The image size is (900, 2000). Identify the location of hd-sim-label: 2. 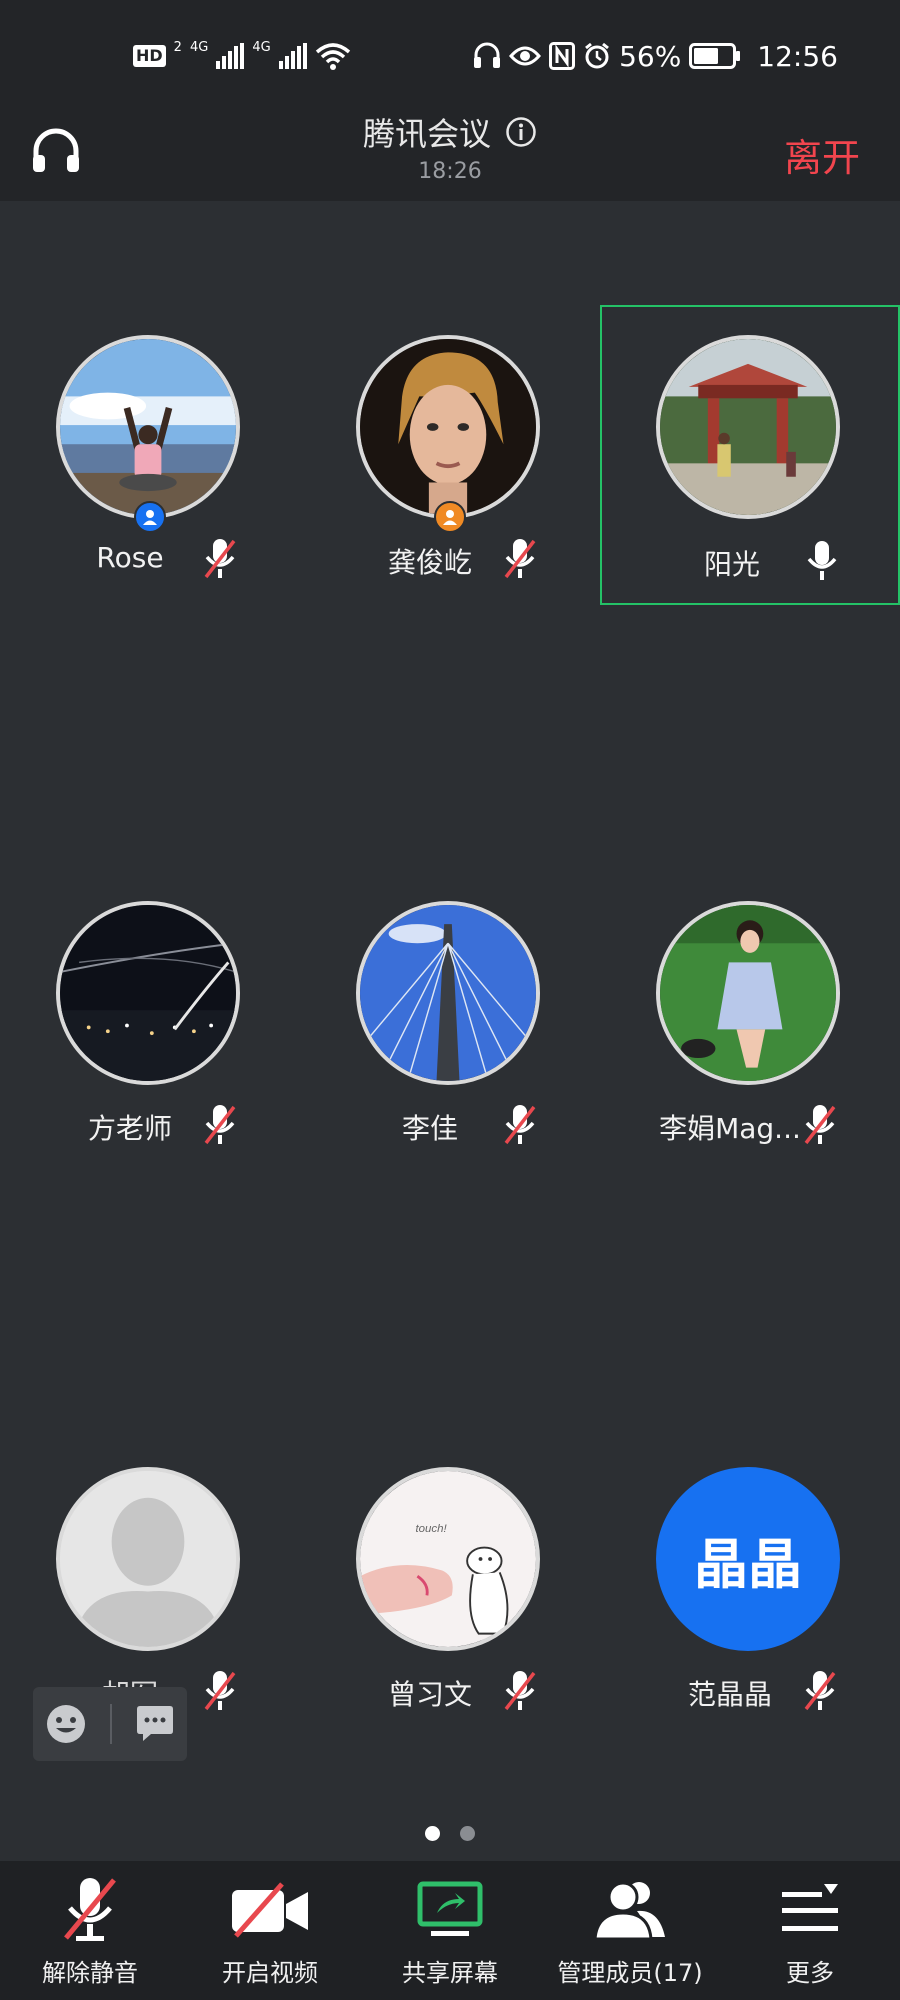
(177, 47).